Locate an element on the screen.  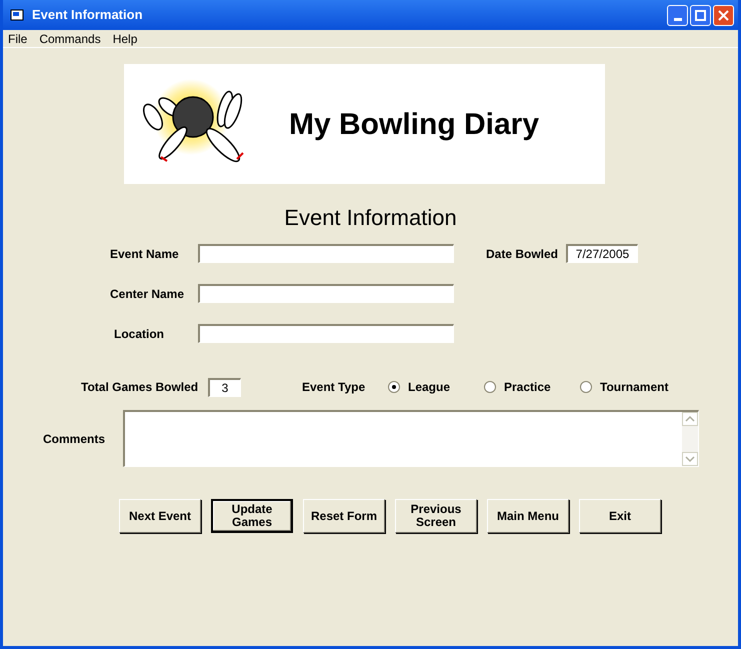
form-button: Next Event is located at coordinates (160, 516).